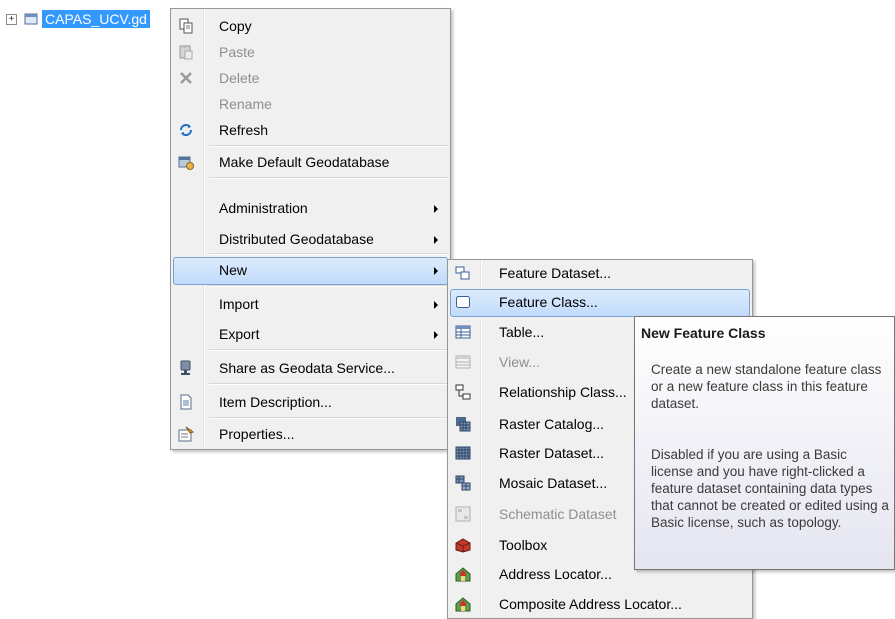 The height and width of the screenshot is (619, 895). Describe the element at coordinates (96, 19) in the screenshot. I see `geodatabase-node-label: CAPAS_UCV.gd` at that location.